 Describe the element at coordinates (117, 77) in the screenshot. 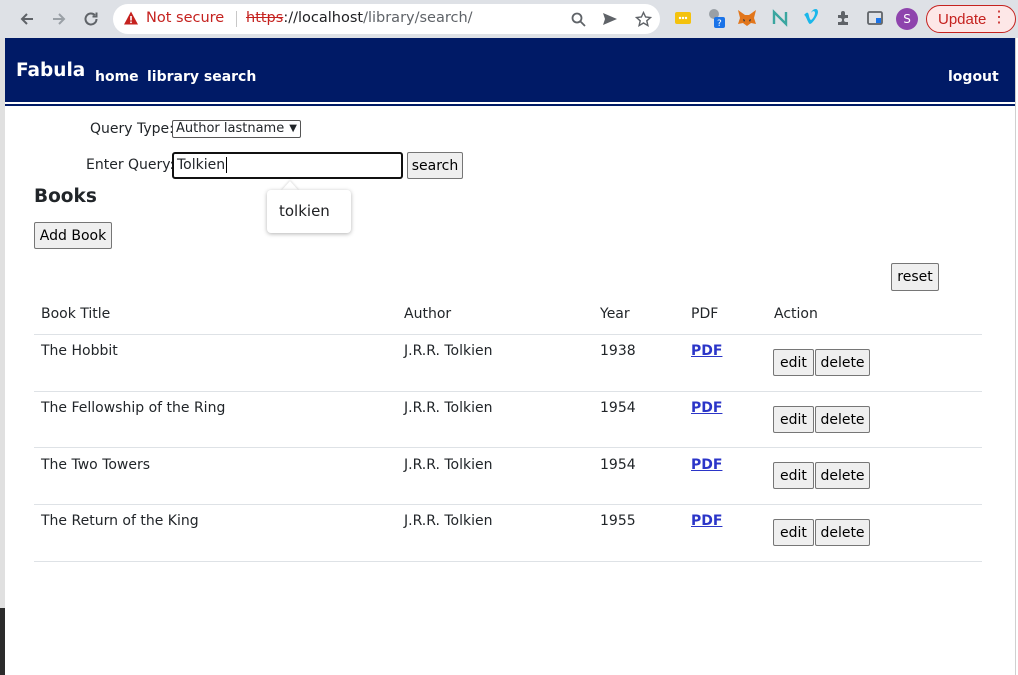

I see `nav-home-link: home` at that location.